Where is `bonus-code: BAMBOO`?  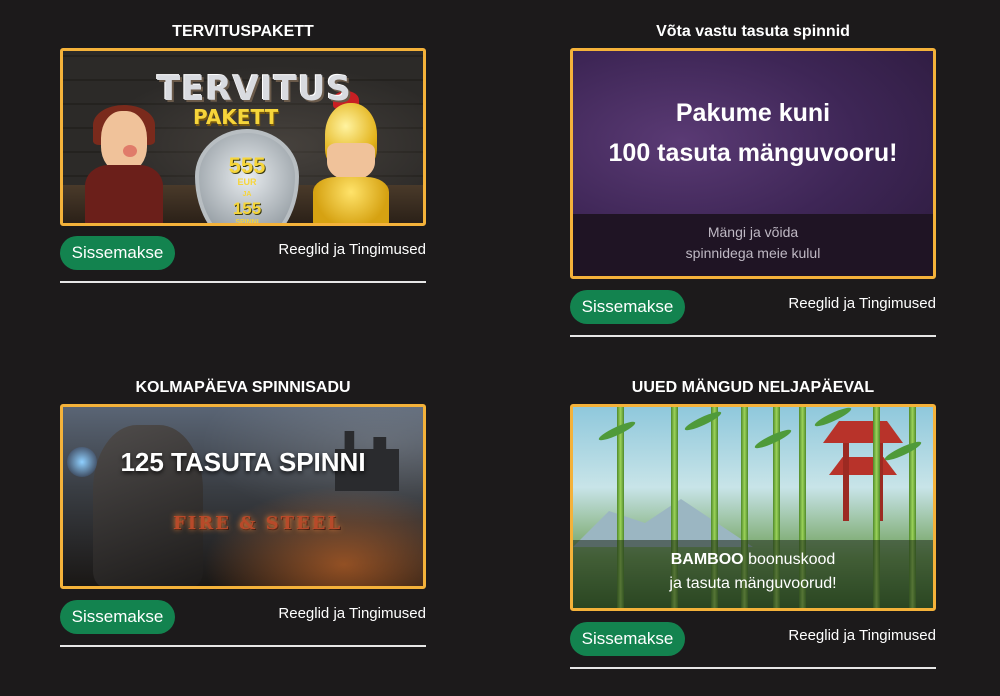 bonus-code: BAMBOO is located at coordinates (707, 559).